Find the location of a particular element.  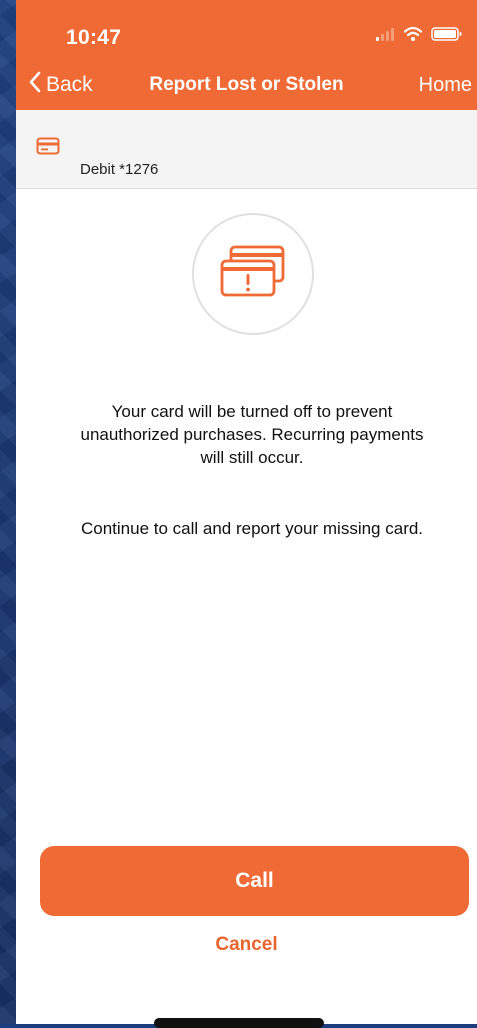

call-button: Call is located at coordinates (254, 881).